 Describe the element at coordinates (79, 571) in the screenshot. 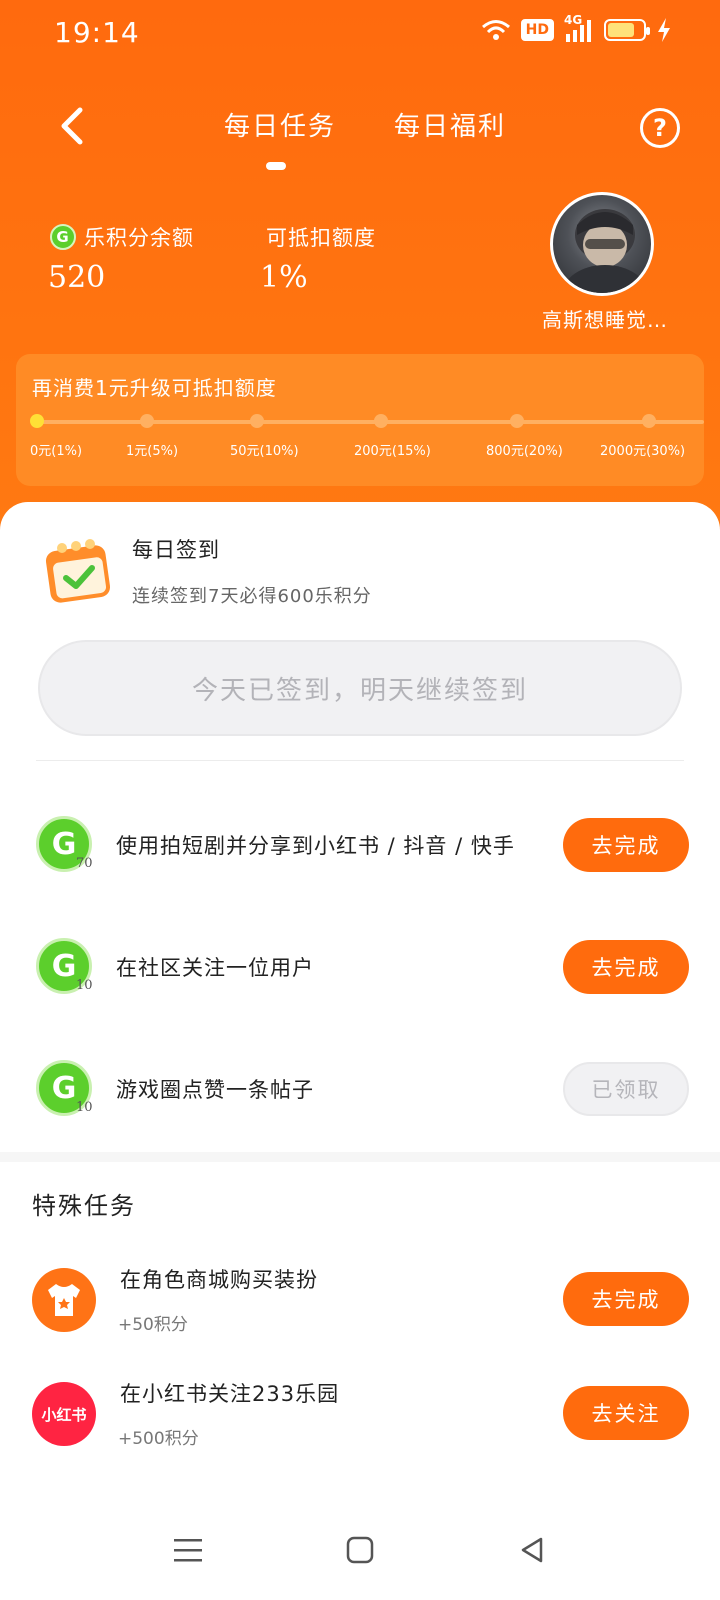

I see `calendar-check-icon` at that location.